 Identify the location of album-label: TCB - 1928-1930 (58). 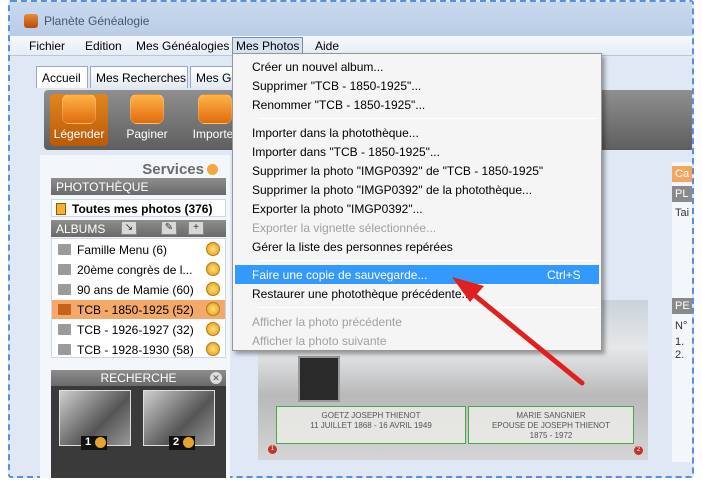
(135, 350).